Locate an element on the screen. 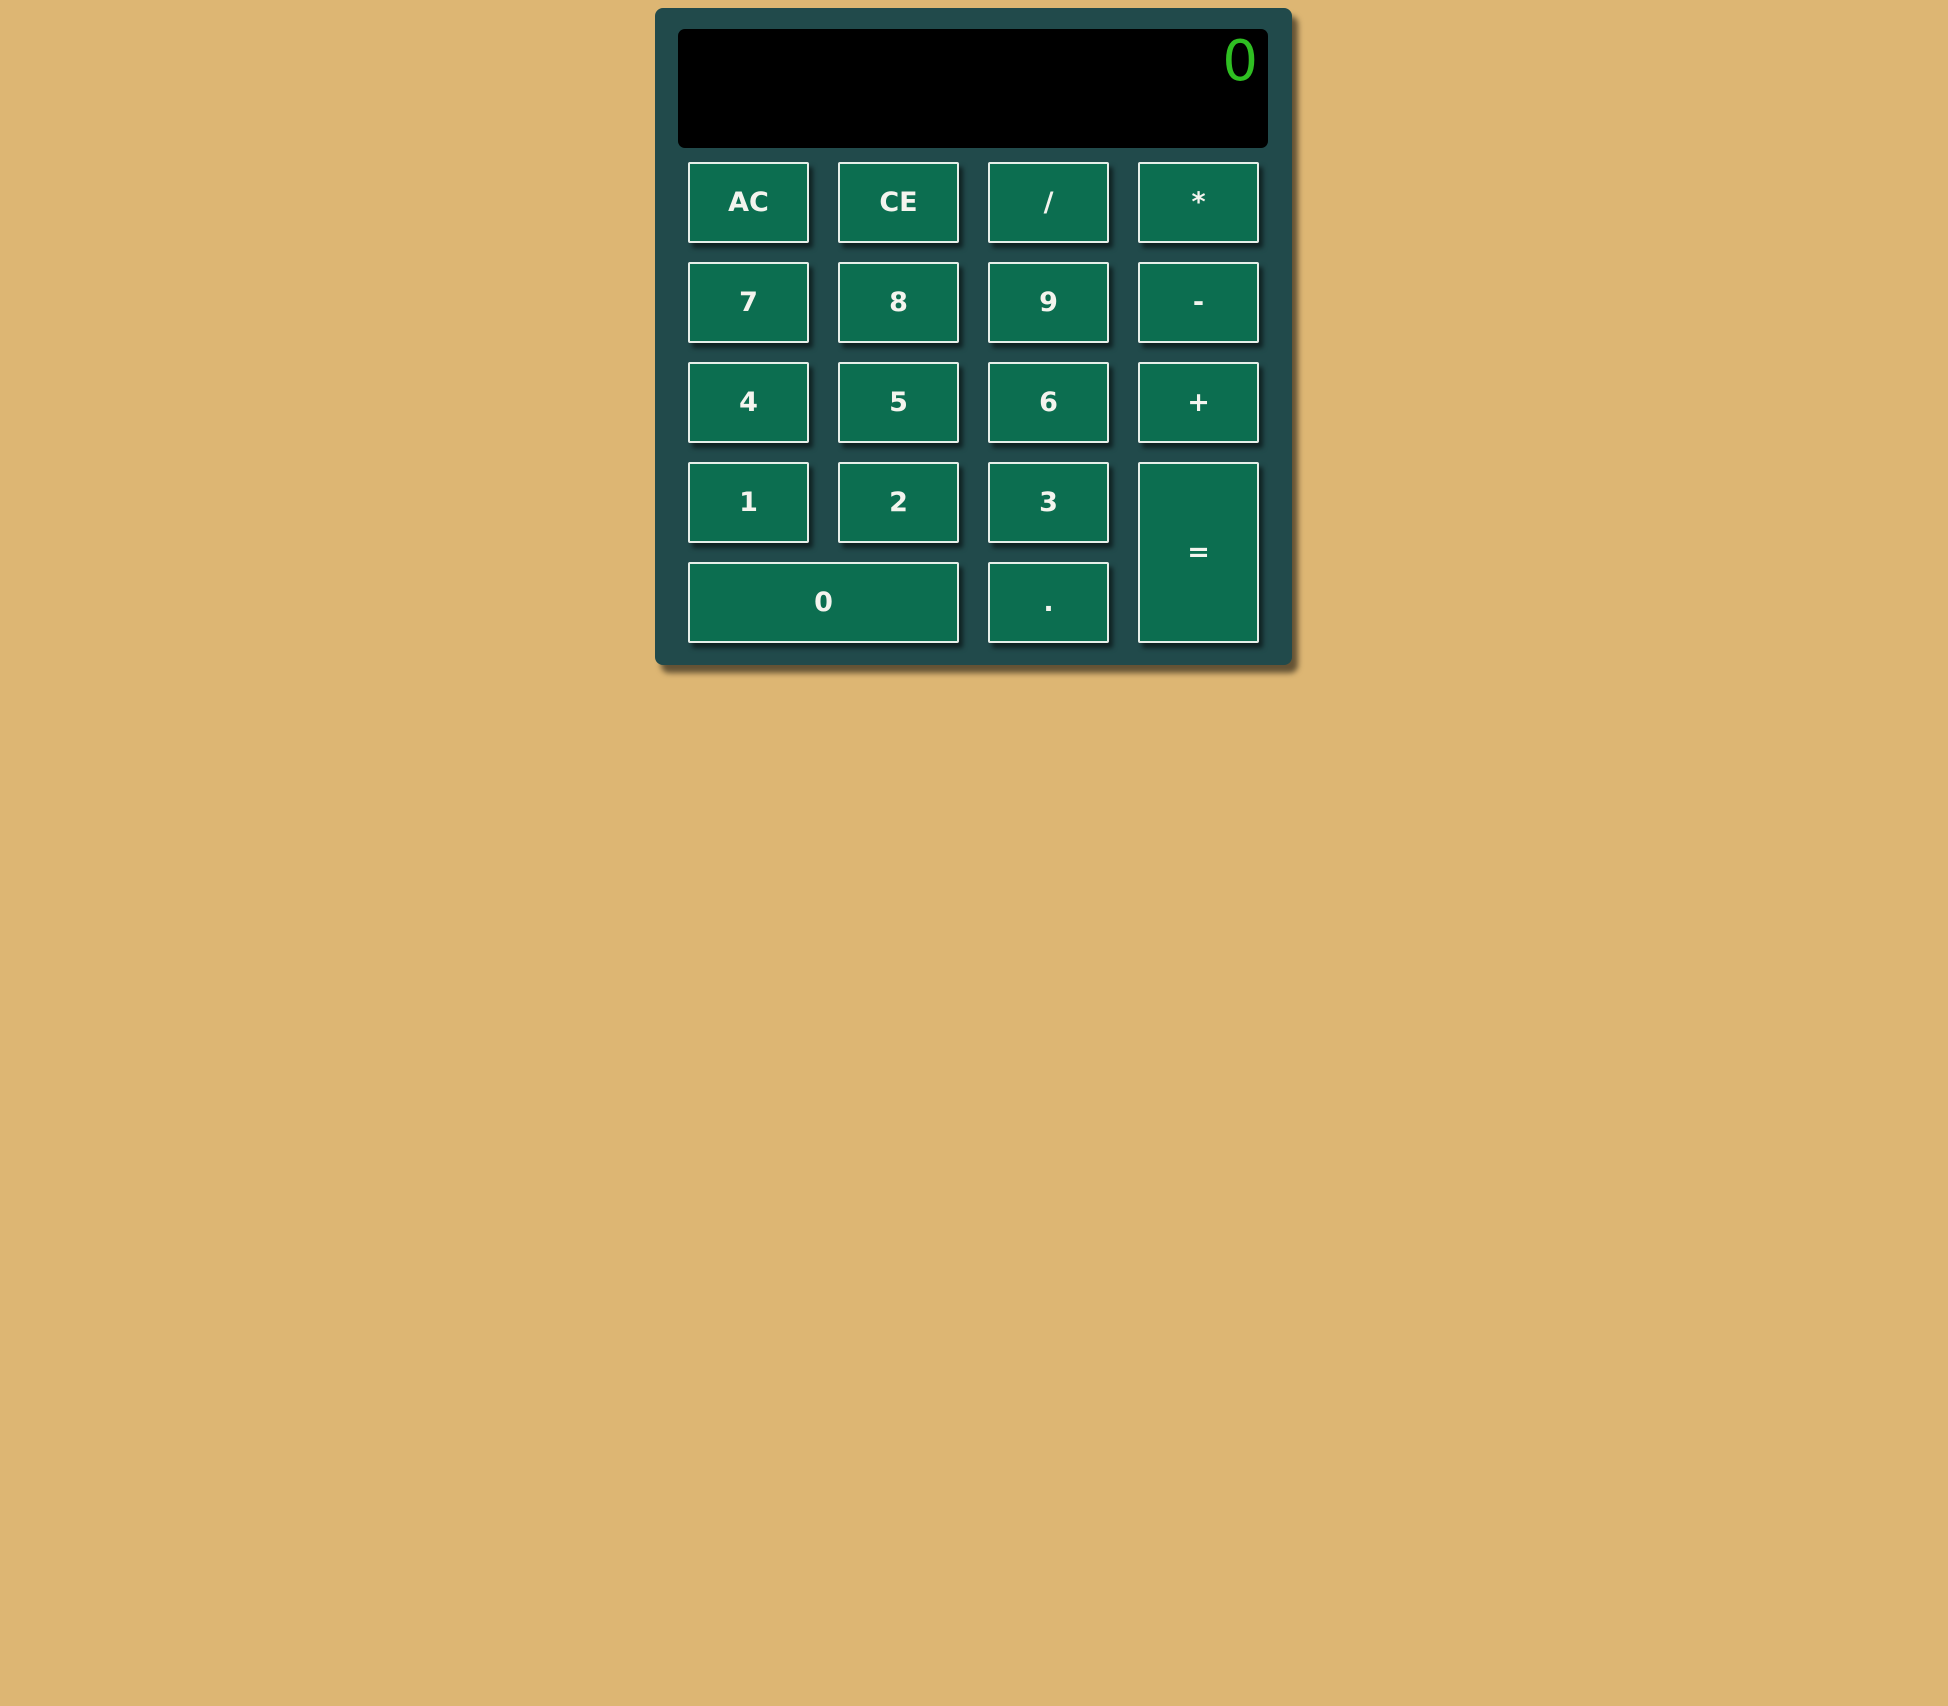  all-clear-button: AC is located at coordinates (748, 202).